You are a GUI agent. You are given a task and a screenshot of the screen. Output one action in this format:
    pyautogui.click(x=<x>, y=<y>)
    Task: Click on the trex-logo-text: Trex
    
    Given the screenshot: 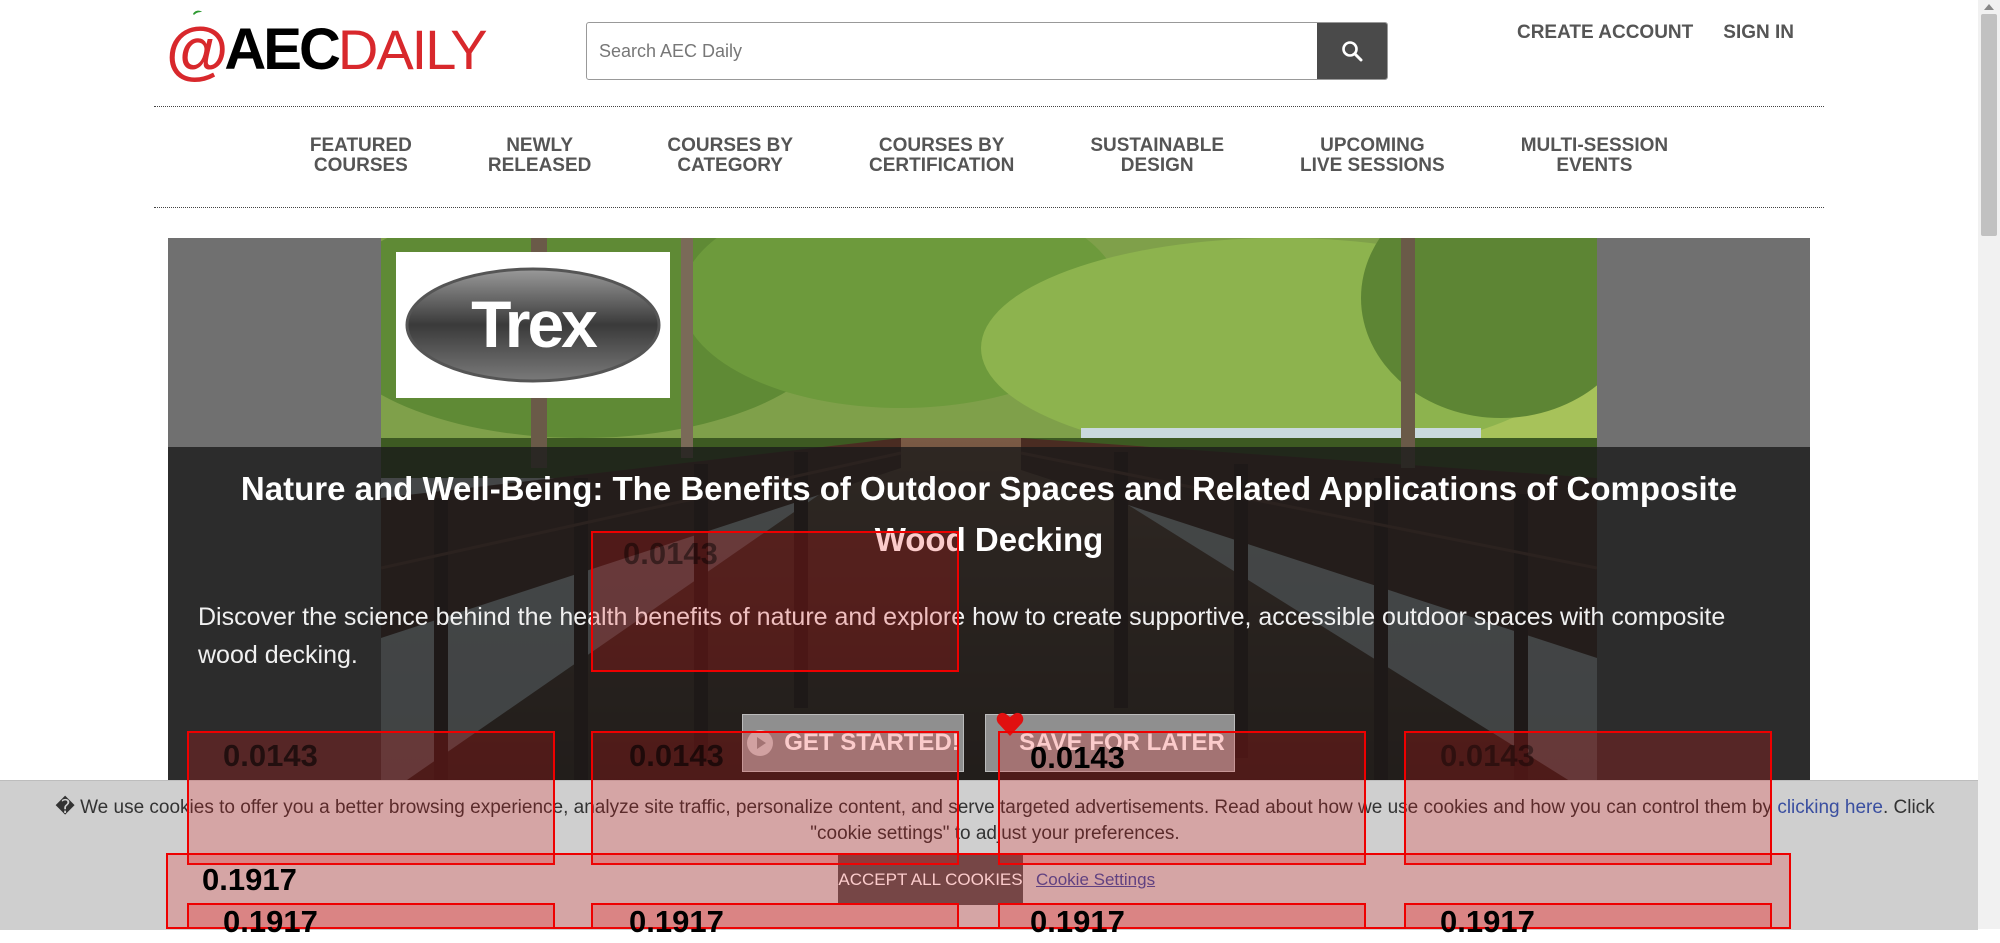 What is the action you would take?
    pyautogui.click(x=534, y=324)
    